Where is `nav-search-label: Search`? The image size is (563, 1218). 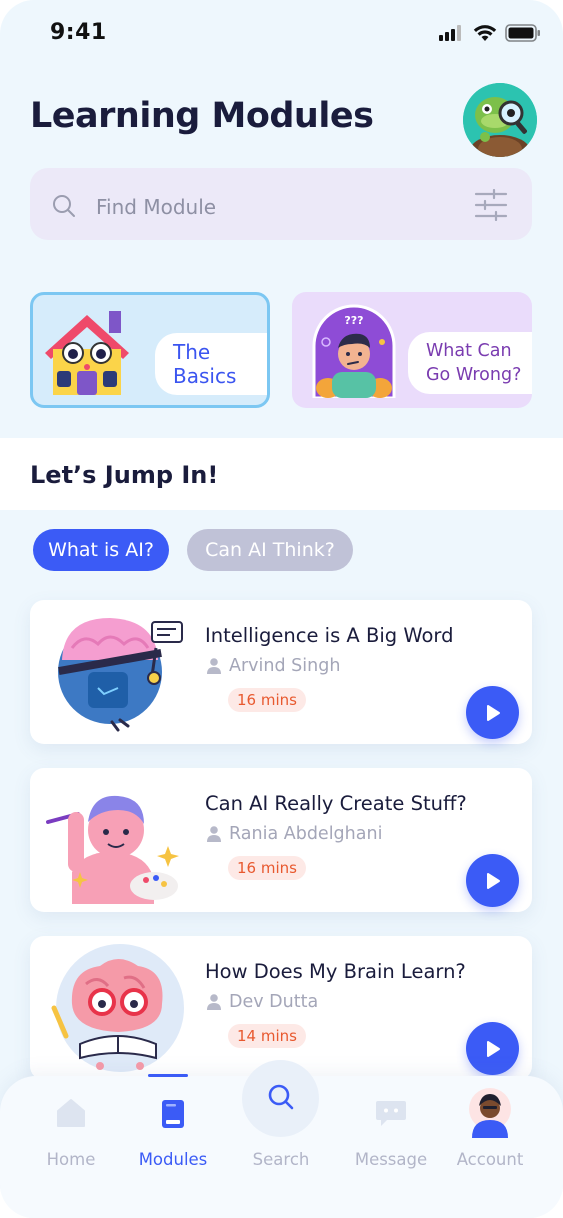 nav-search-label: Search is located at coordinates (281, 1159).